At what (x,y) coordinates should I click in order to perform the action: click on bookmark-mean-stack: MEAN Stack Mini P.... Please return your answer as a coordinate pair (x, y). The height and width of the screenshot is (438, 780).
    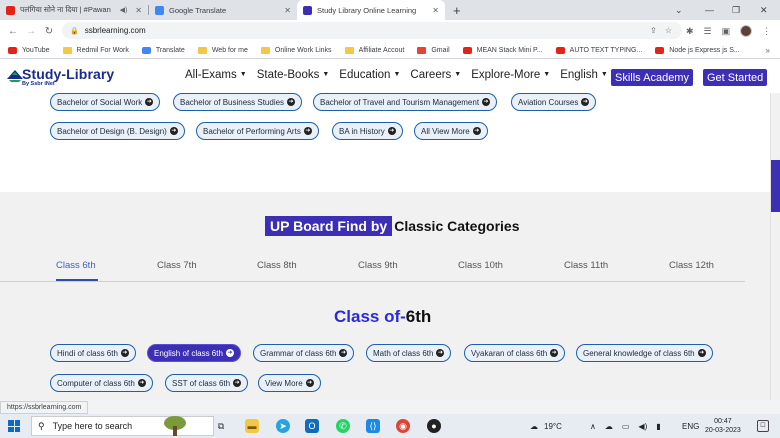
    Looking at the image, I should click on (502, 50).